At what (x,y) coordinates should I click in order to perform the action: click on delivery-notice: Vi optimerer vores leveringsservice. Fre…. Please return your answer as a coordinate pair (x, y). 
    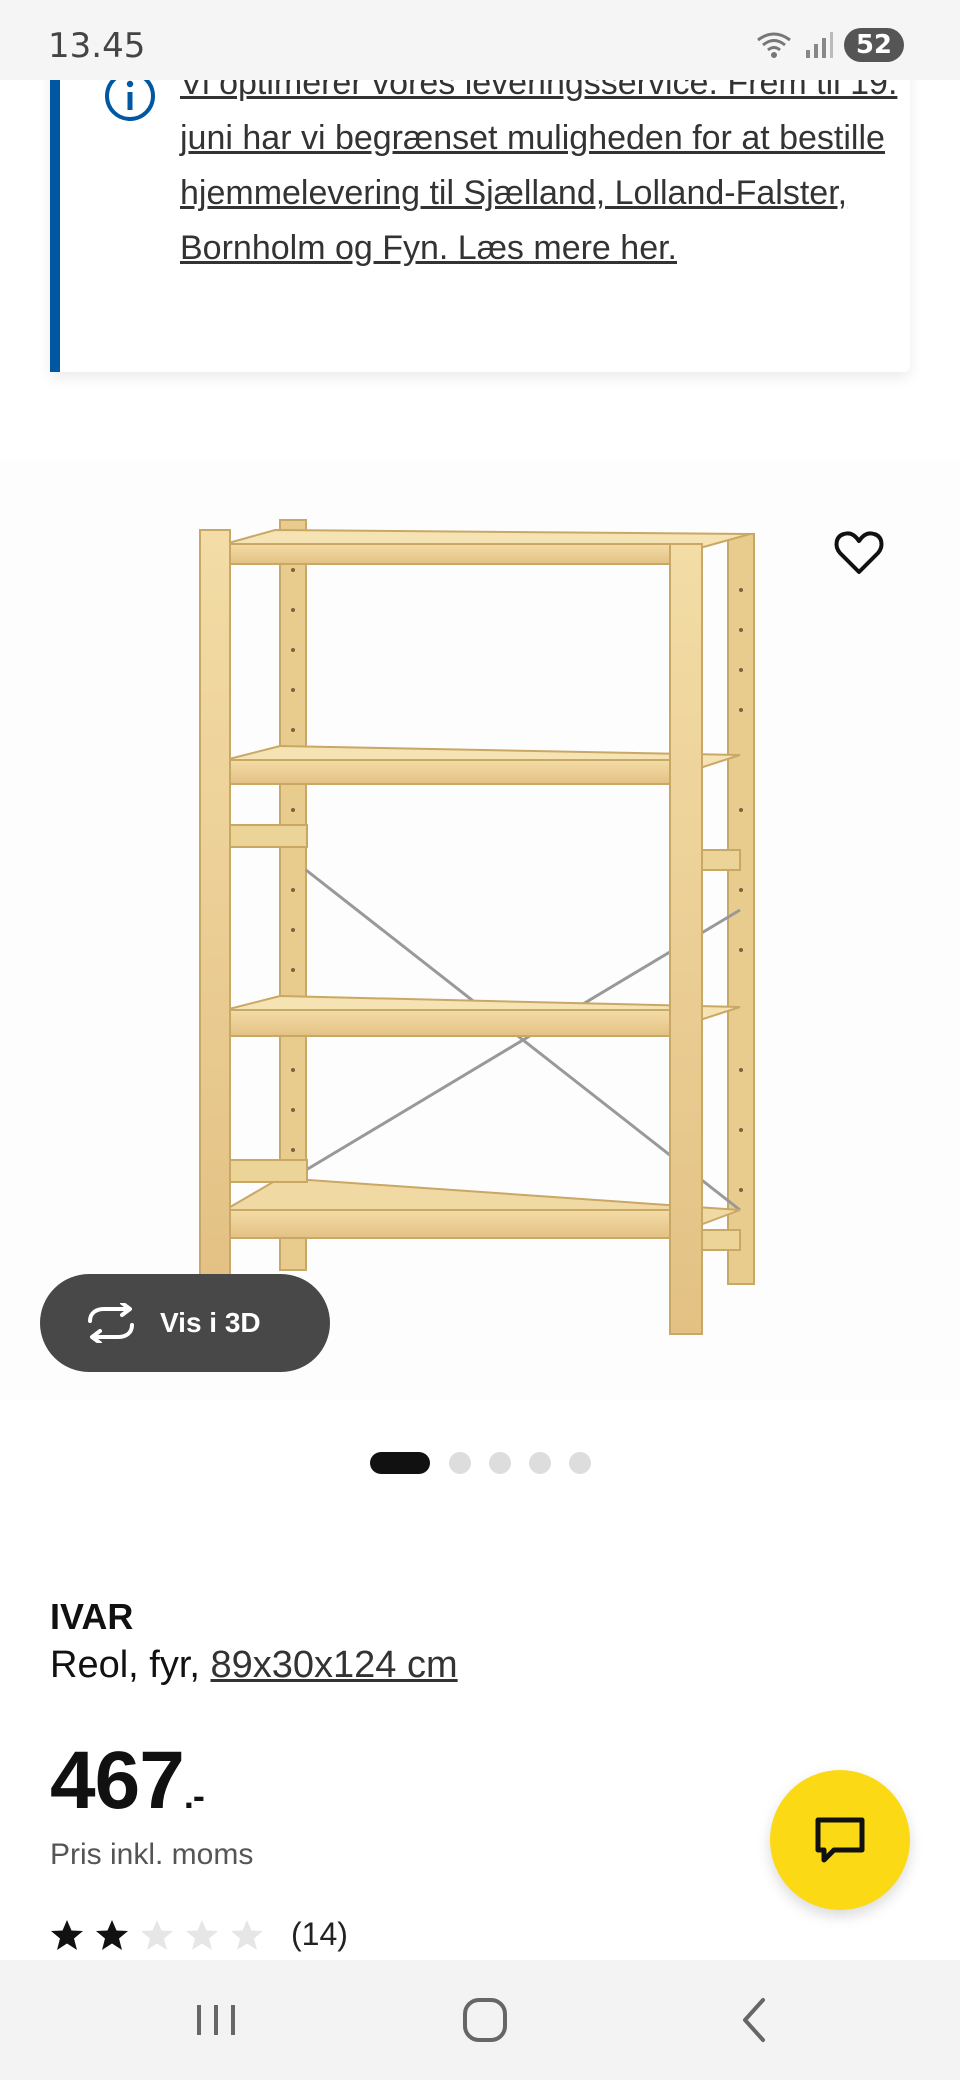
    Looking at the image, I should click on (480, 206).